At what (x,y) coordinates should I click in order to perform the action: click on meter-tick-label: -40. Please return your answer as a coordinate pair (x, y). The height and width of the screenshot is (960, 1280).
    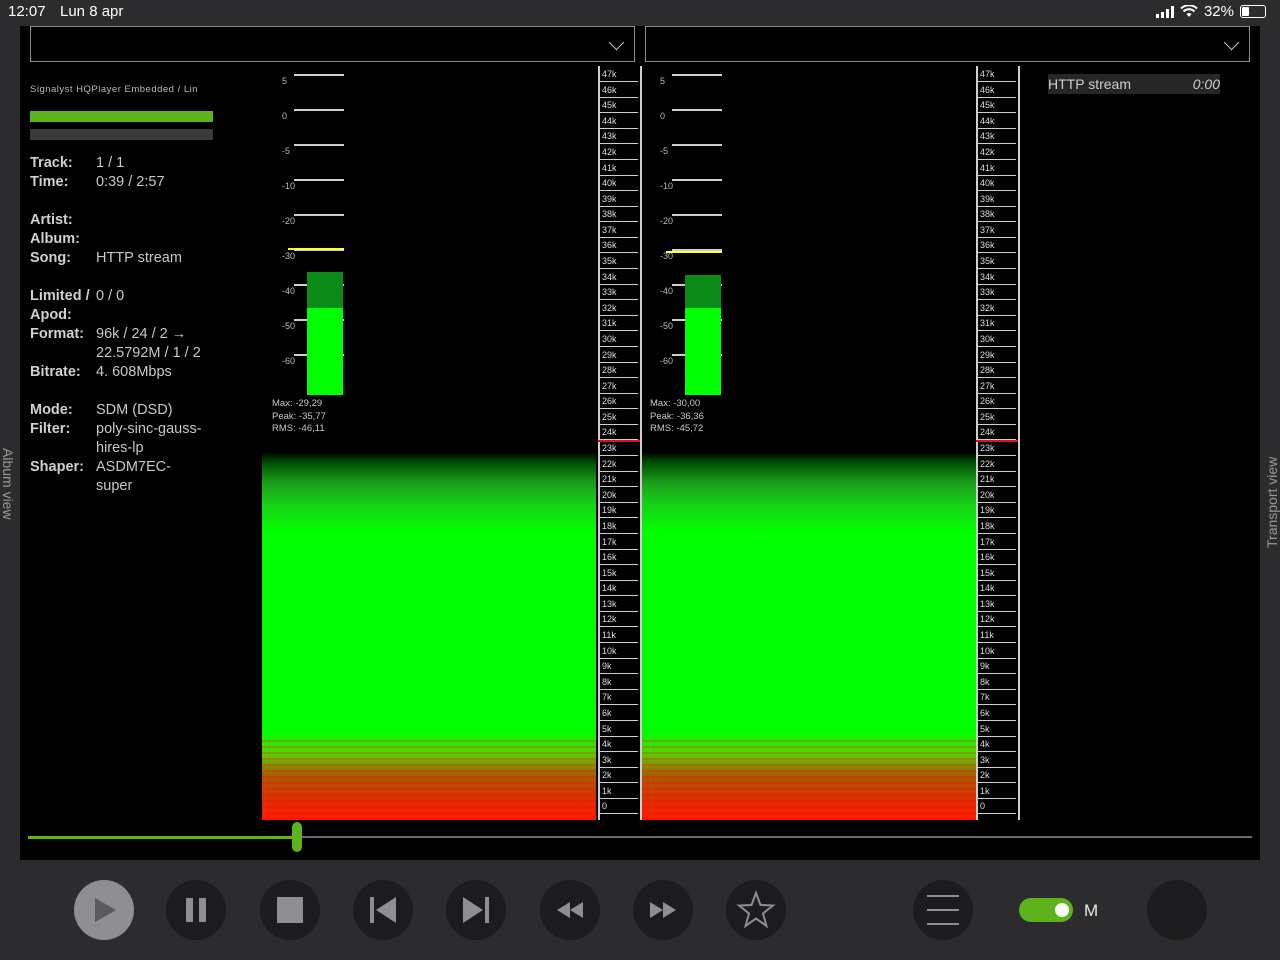
    Looking at the image, I should click on (289, 291).